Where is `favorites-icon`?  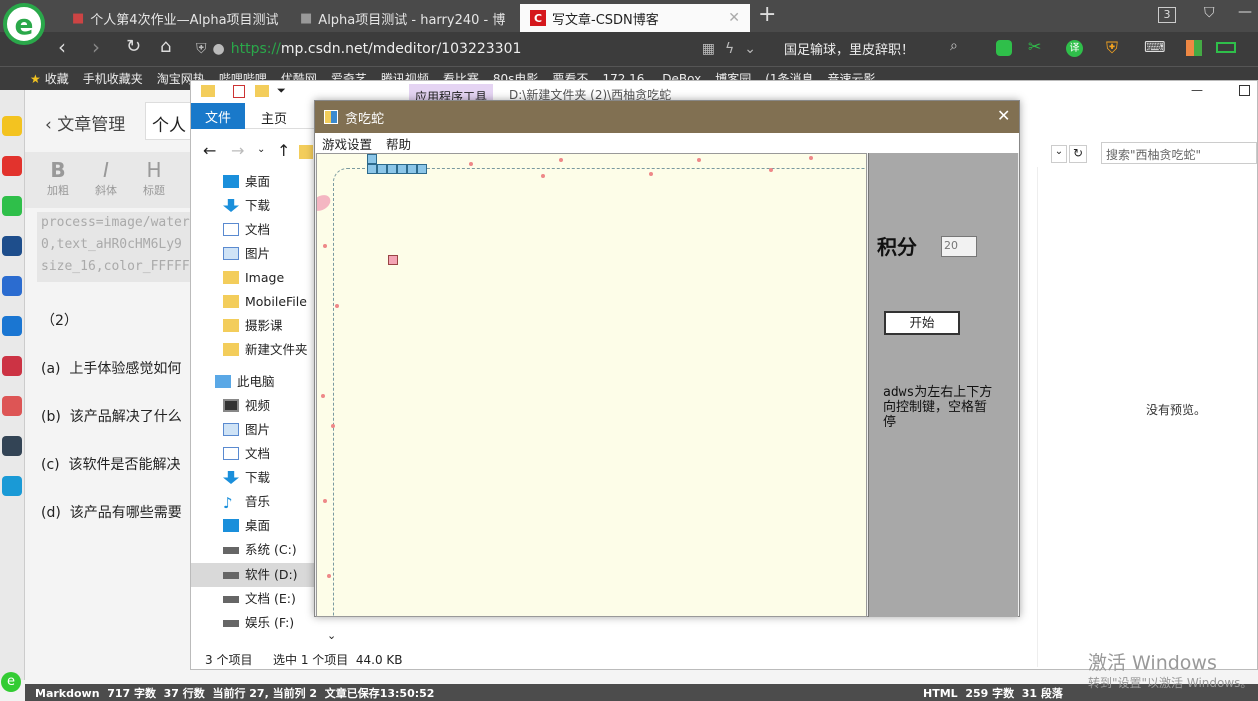 favorites-icon is located at coordinates (12, 126).